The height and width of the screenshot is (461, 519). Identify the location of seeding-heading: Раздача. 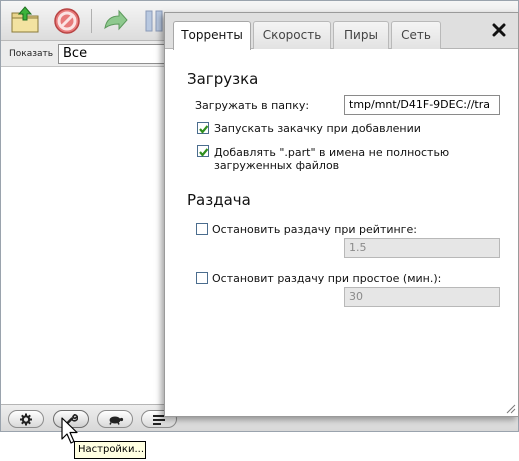
(219, 200).